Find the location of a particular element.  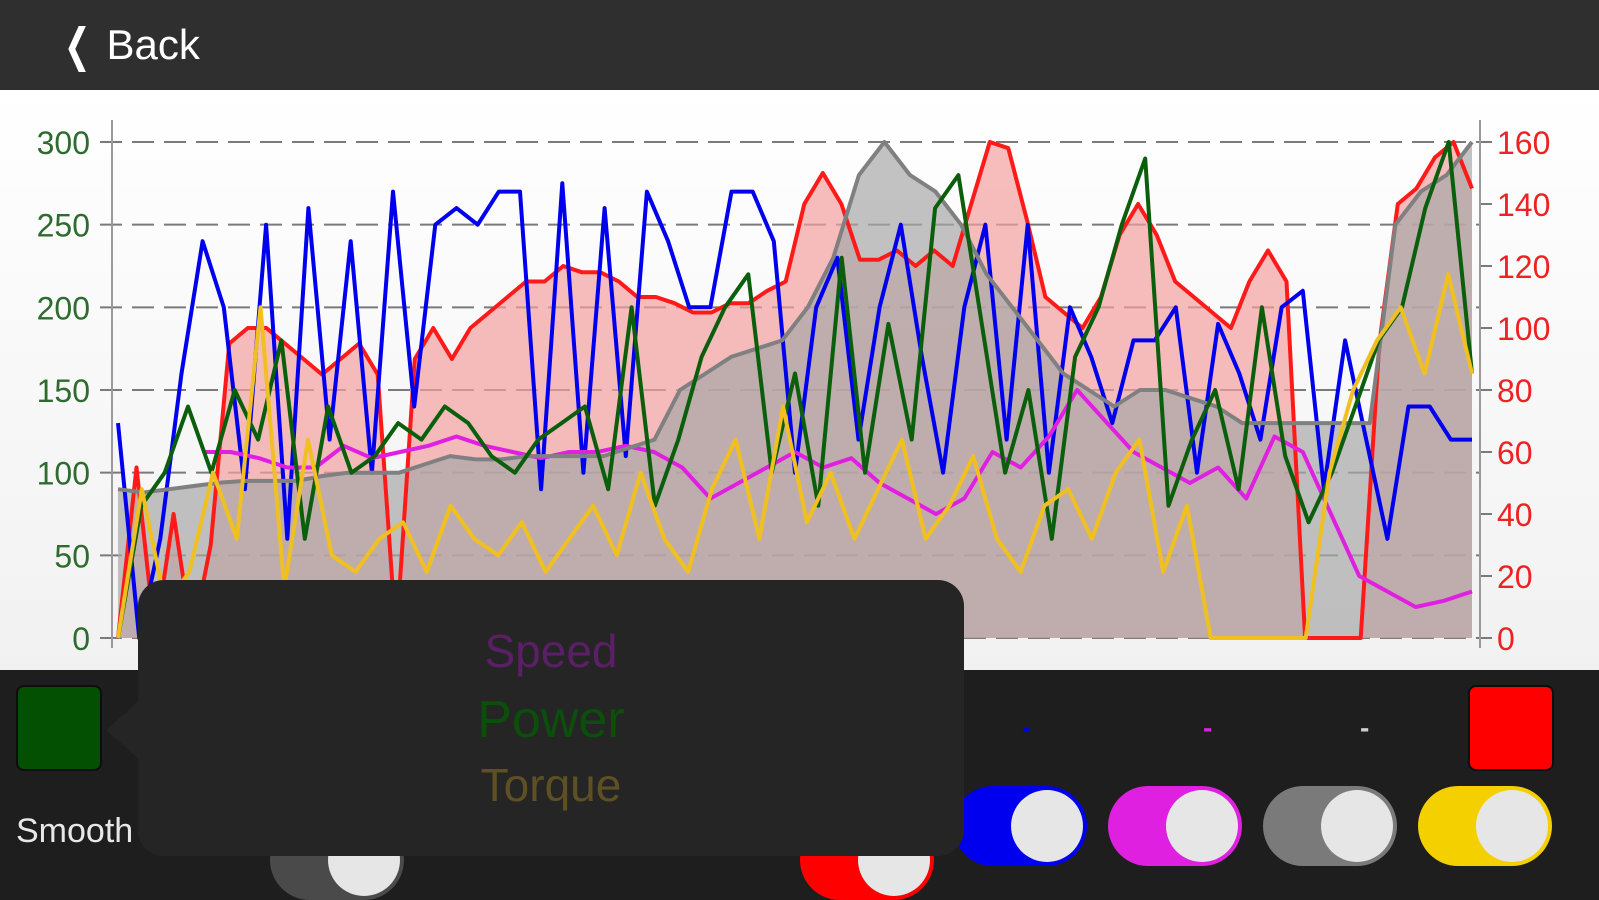

power-color-swatch is located at coordinates (59, 728).